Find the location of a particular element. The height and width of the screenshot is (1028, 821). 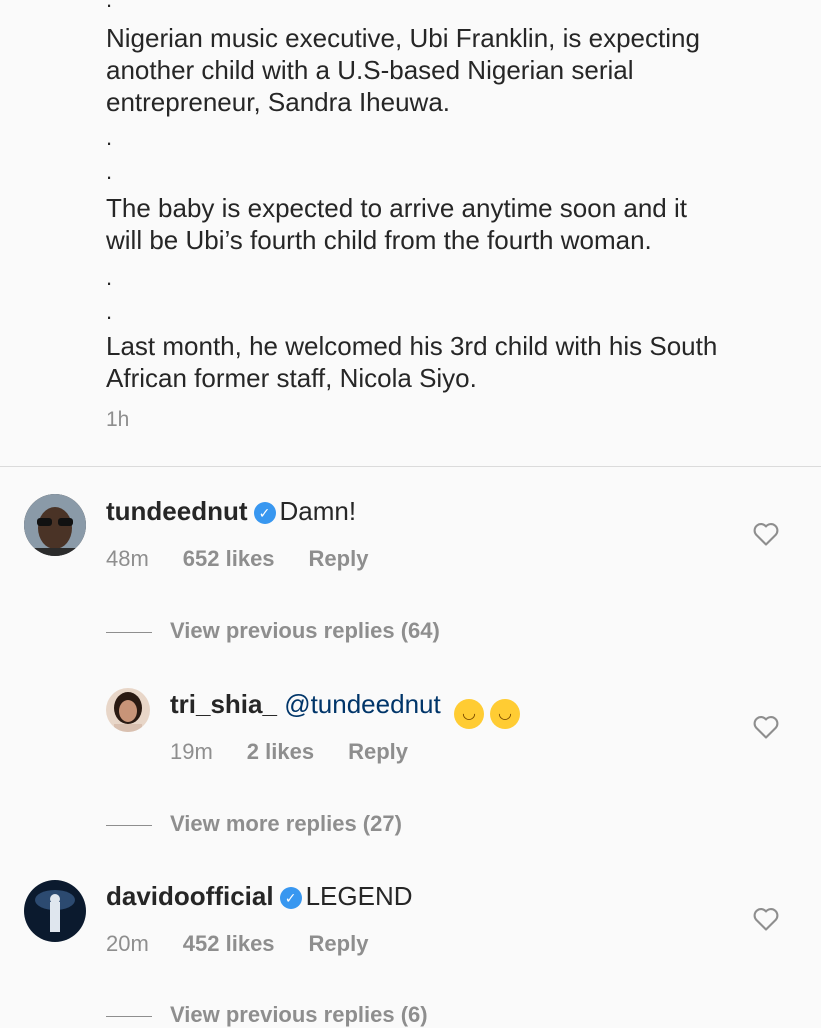

comment-meta: 20m 452 likes Reply is located at coordinates (254, 944).